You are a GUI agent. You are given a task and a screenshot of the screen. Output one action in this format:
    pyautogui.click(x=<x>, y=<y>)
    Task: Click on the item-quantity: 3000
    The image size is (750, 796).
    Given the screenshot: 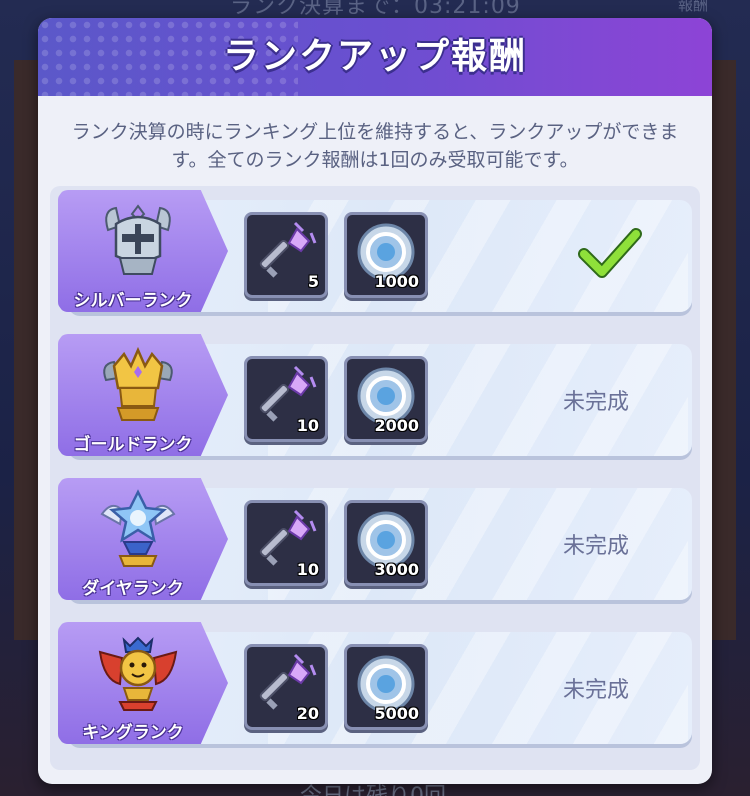 What is the action you would take?
    pyautogui.click(x=396, y=569)
    